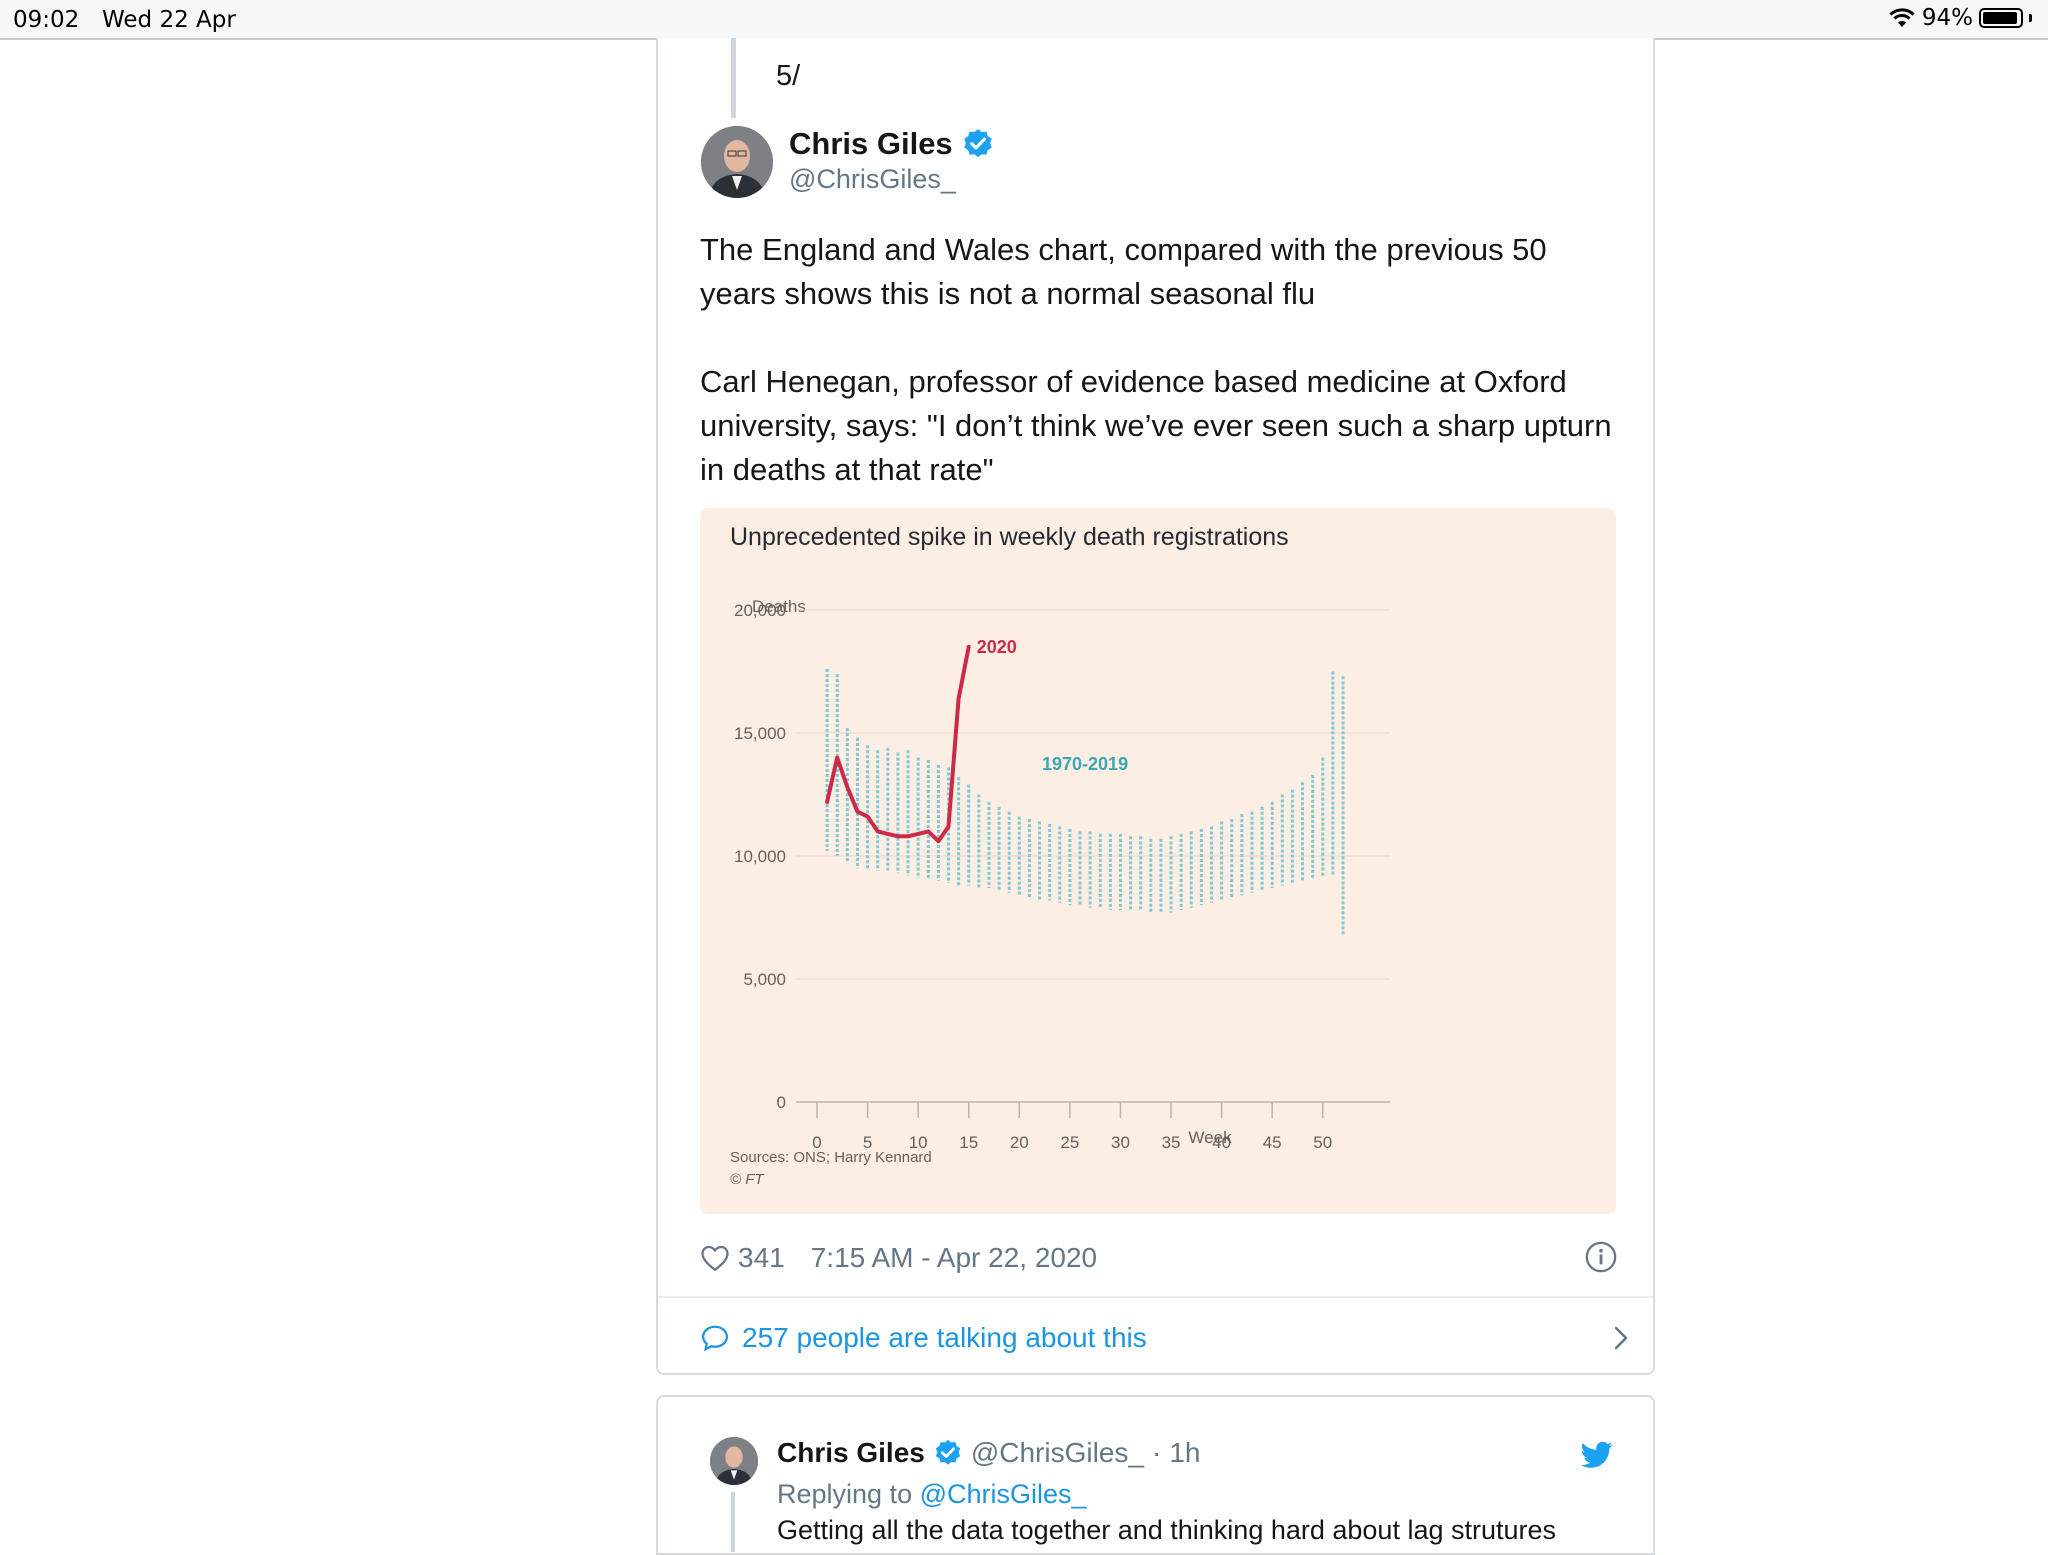 The height and width of the screenshot is (1555, 2048). Describe the element at coordinates (867, 1142) in the screenshot. I see `x-tick-label: 5` at that location.